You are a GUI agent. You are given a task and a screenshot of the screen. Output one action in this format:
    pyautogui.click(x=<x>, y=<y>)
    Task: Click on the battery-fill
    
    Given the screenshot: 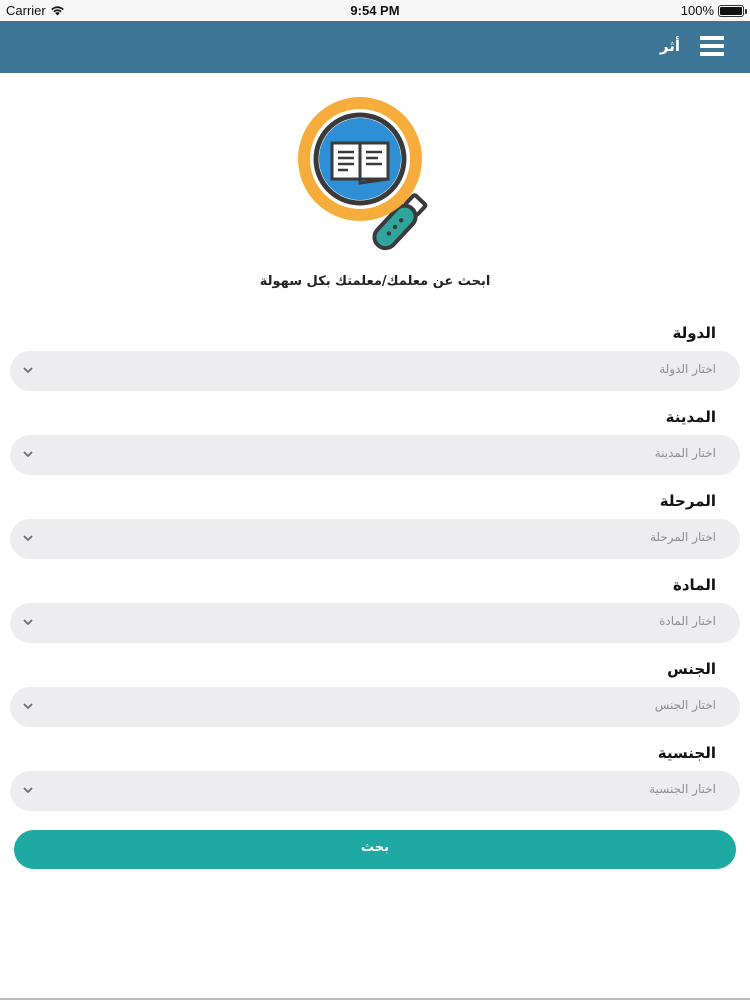 What is the action you would take?
    pyautogui.click(x=731, y=10)
    